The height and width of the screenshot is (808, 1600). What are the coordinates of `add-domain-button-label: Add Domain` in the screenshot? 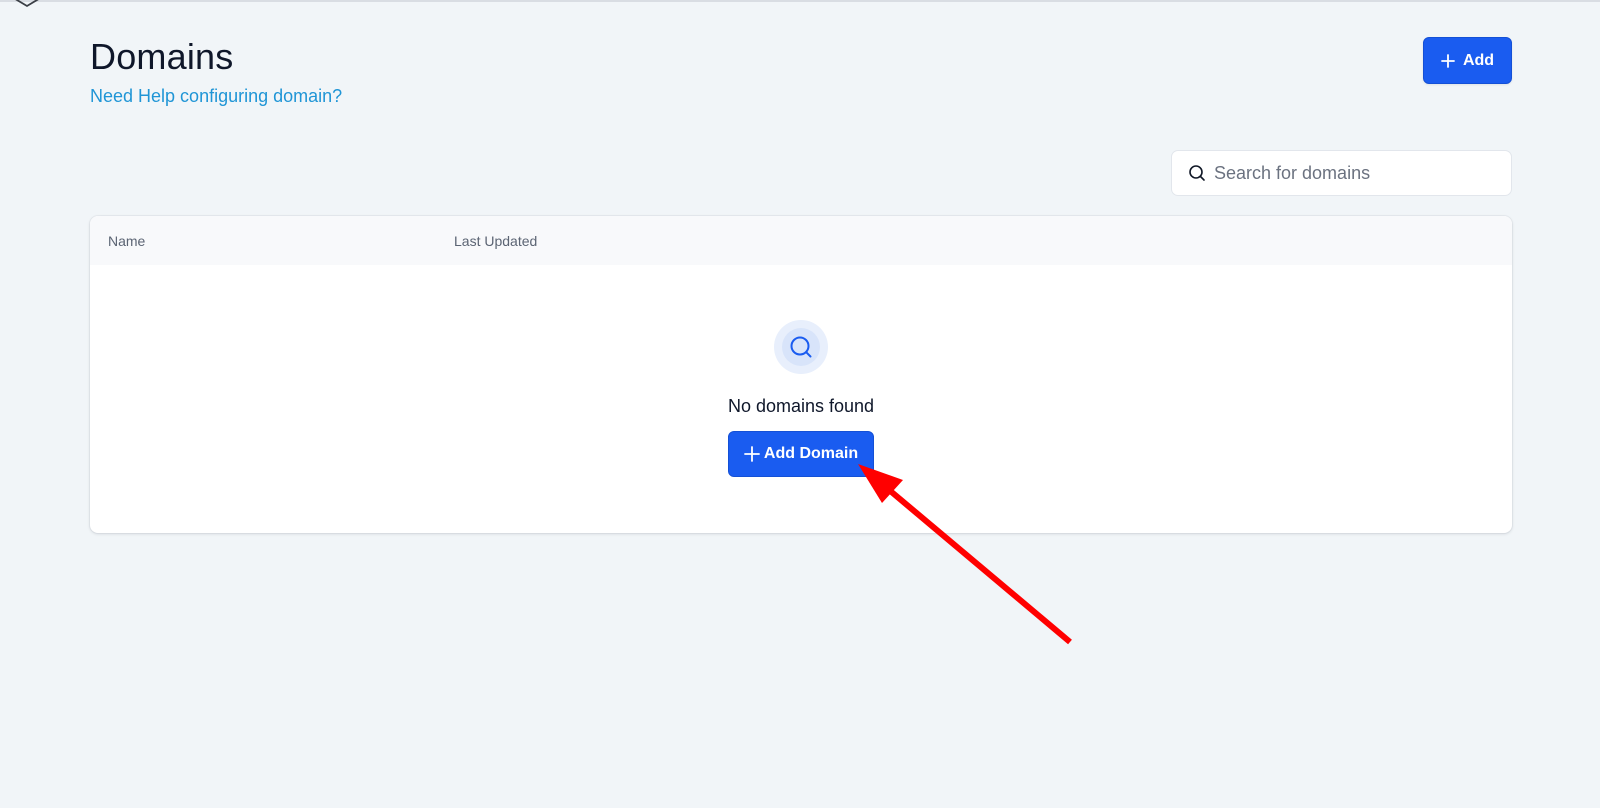 It's located at (811, 453).